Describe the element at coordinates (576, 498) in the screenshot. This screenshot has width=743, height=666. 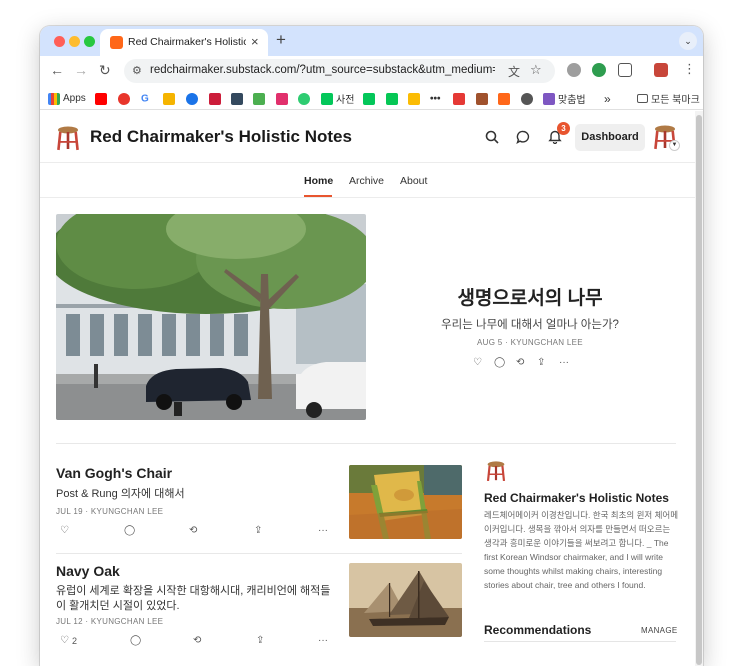
I see `sidebar-publication-title: Red Chairmaker's Holistic Notes` at that location.